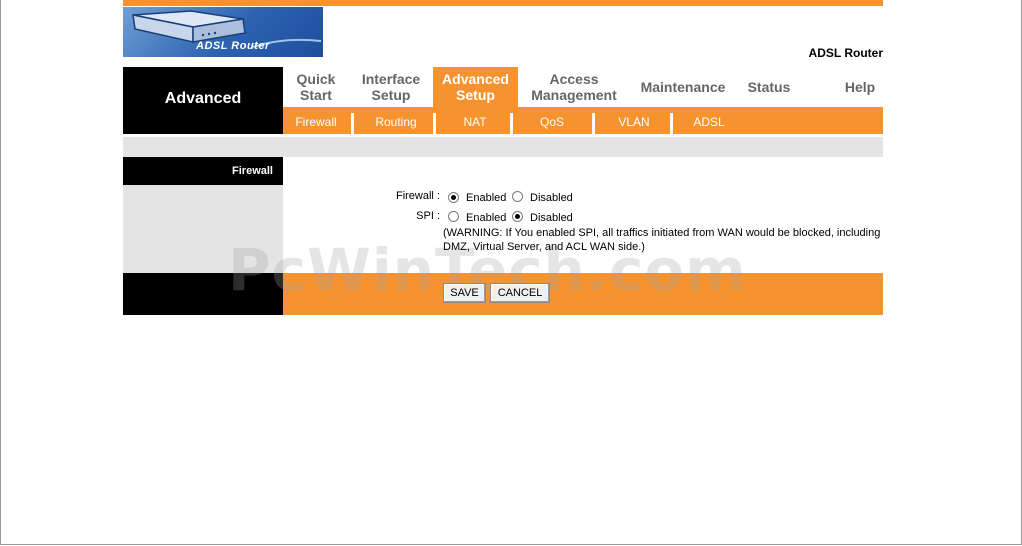 The width and height of the screenshot is (1022, 546). I want to click on cancel-button: CANCEL, so click(520, 293).